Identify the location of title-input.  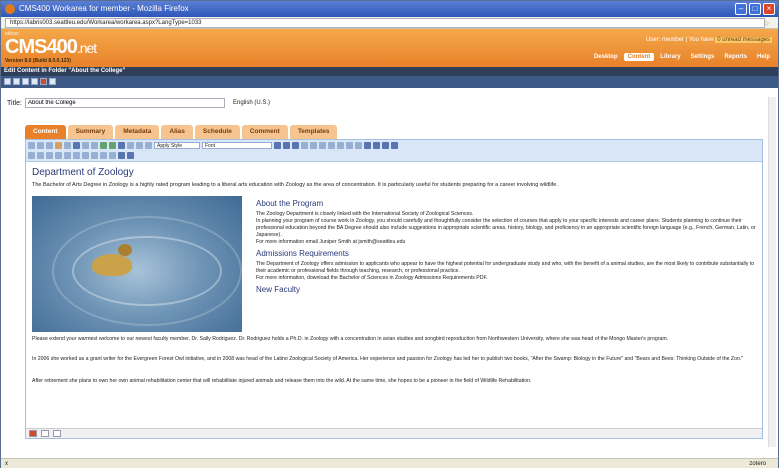
(125, 103).